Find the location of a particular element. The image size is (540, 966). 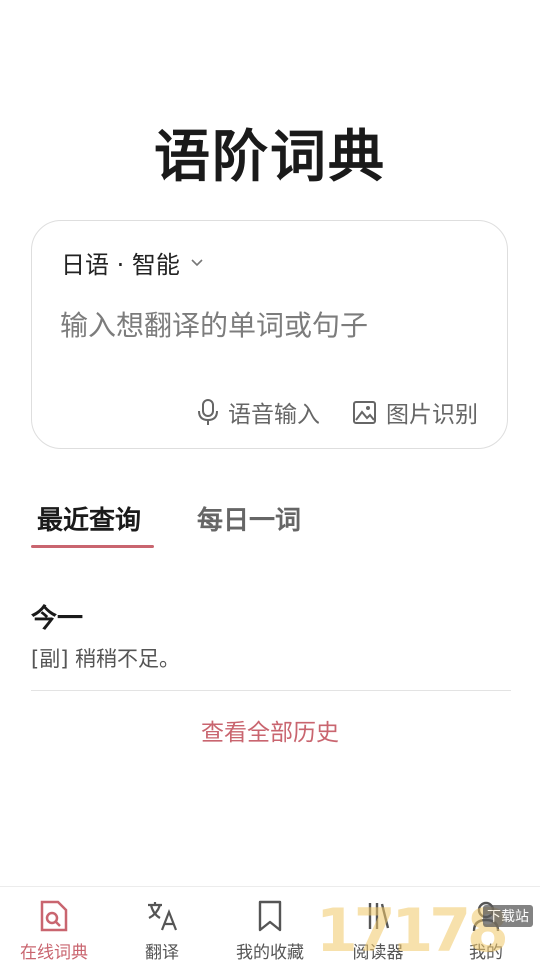

microphone-icon is located at coordinates (208, 412).